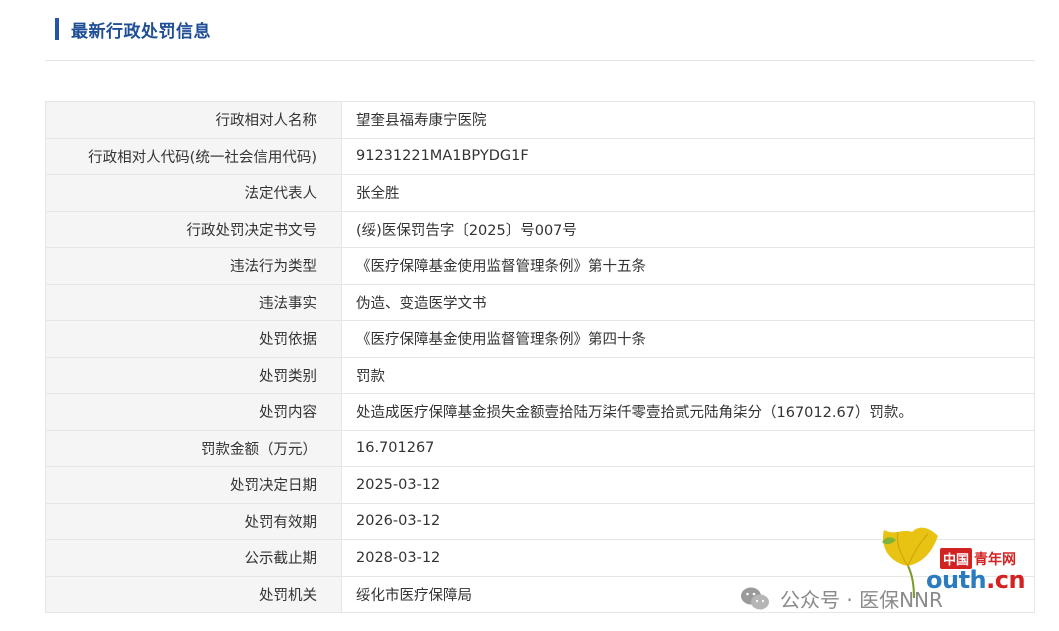 The height and width of the screenshot is (631, 1059). Describe the element at coordinates (141, 31) in the screenshot. I see `section-title: 最新行政处罚信息` at that location.